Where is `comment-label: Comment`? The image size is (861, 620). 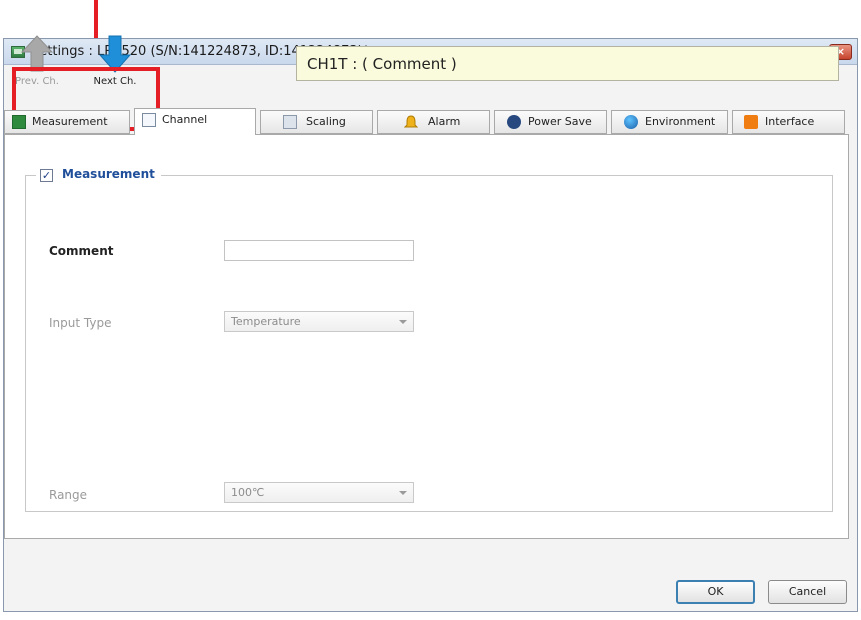 comment-label: Comment is located at coordinates (81, 251).